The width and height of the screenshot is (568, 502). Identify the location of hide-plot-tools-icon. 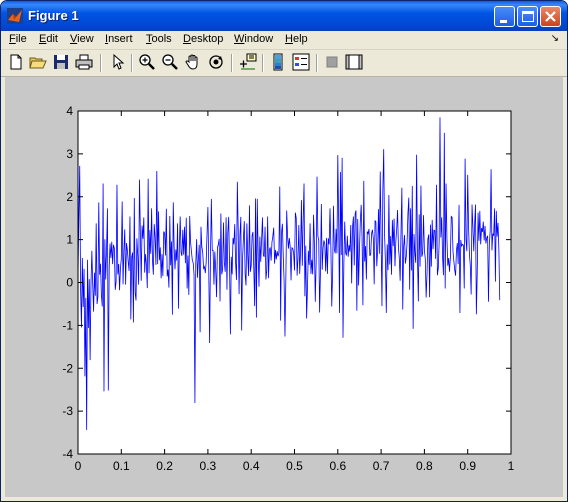
(332, 62).